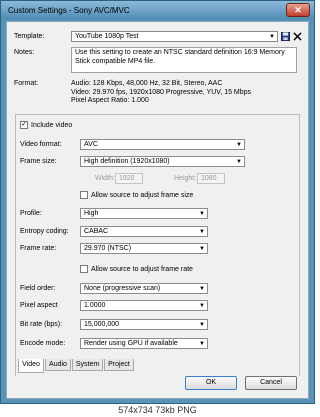  Describe the element at coordinates (211, 178) in the screenshot. I see `height-input: 1080` at that location.